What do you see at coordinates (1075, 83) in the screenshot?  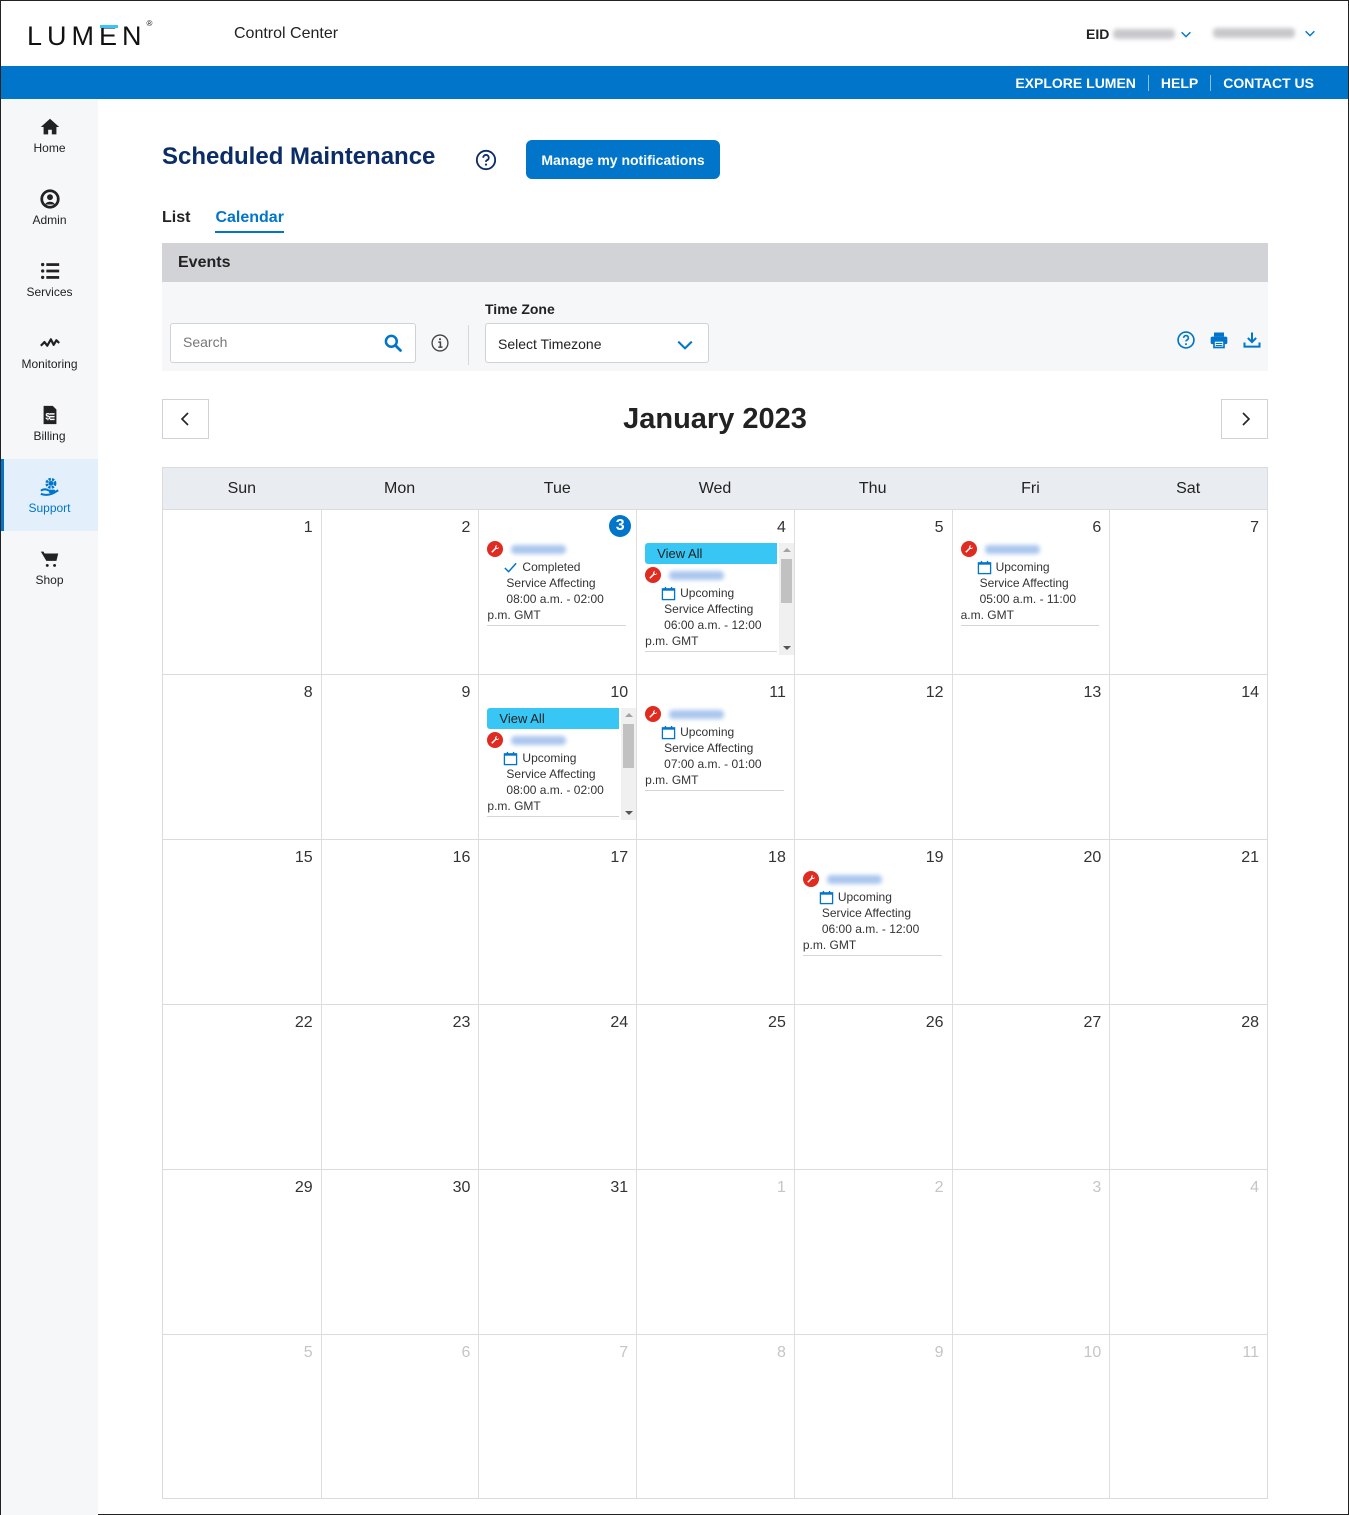 I see `explore-lumen-link: EXPLORE LUMEN` at bounding box center [1075, 83].